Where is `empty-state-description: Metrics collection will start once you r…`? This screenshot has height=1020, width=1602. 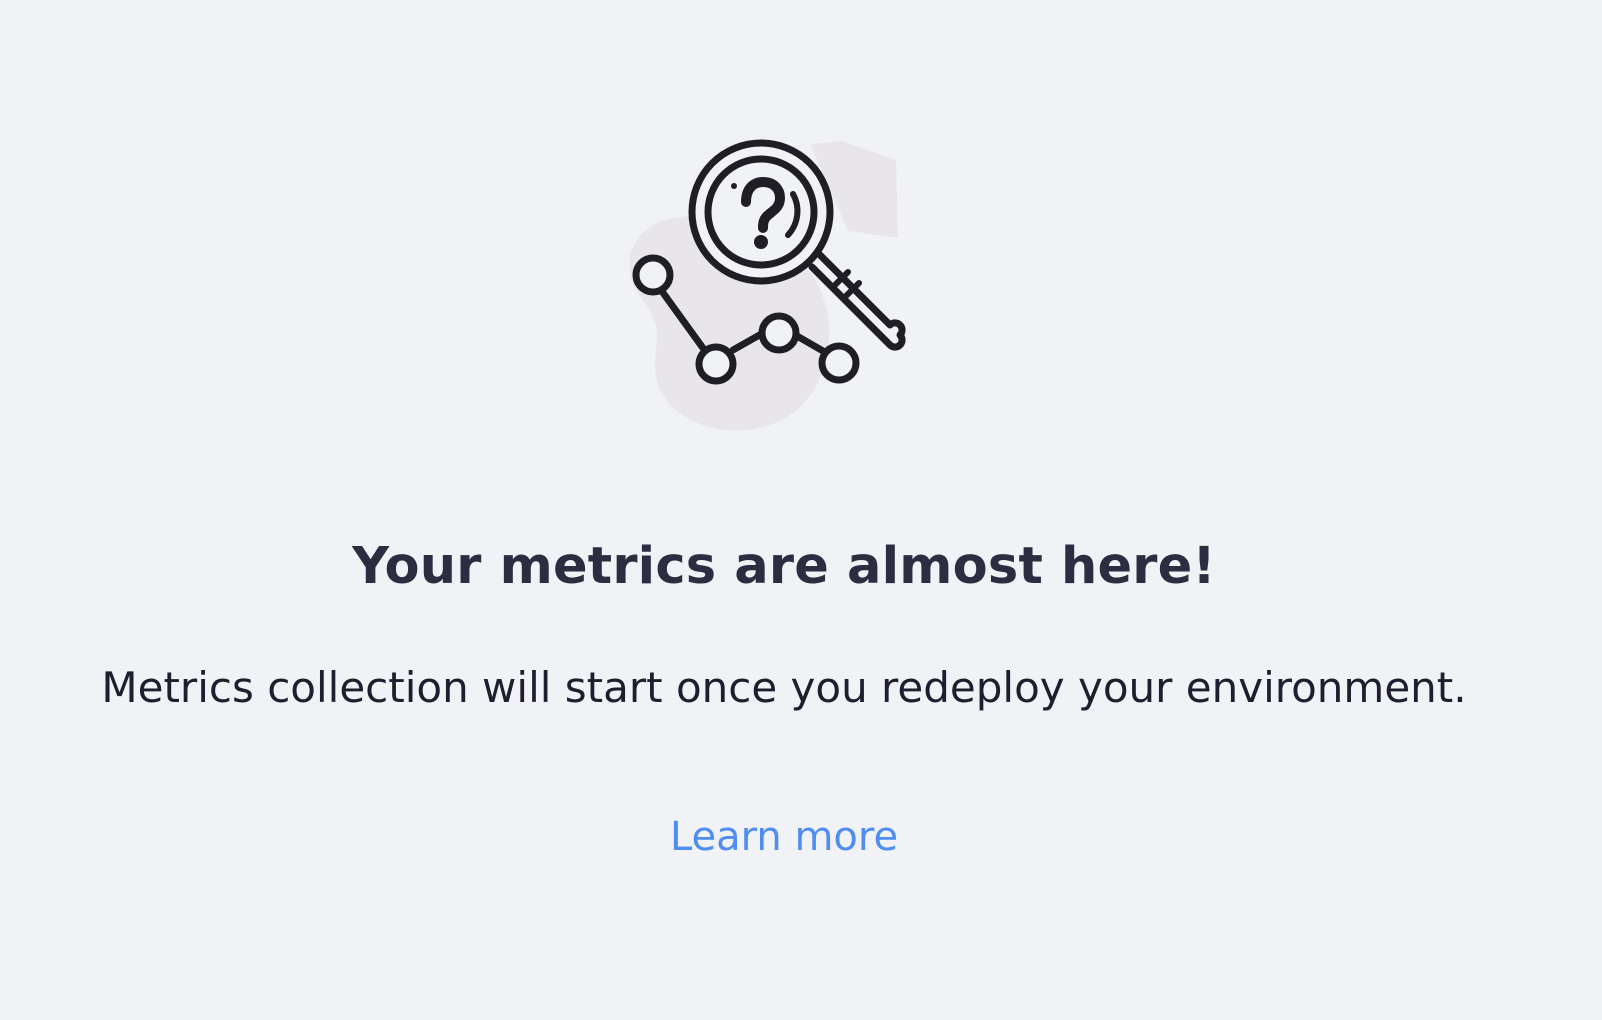 empty-state-description: Metrics collection will start once you r… is located at coordinates (784, 687).